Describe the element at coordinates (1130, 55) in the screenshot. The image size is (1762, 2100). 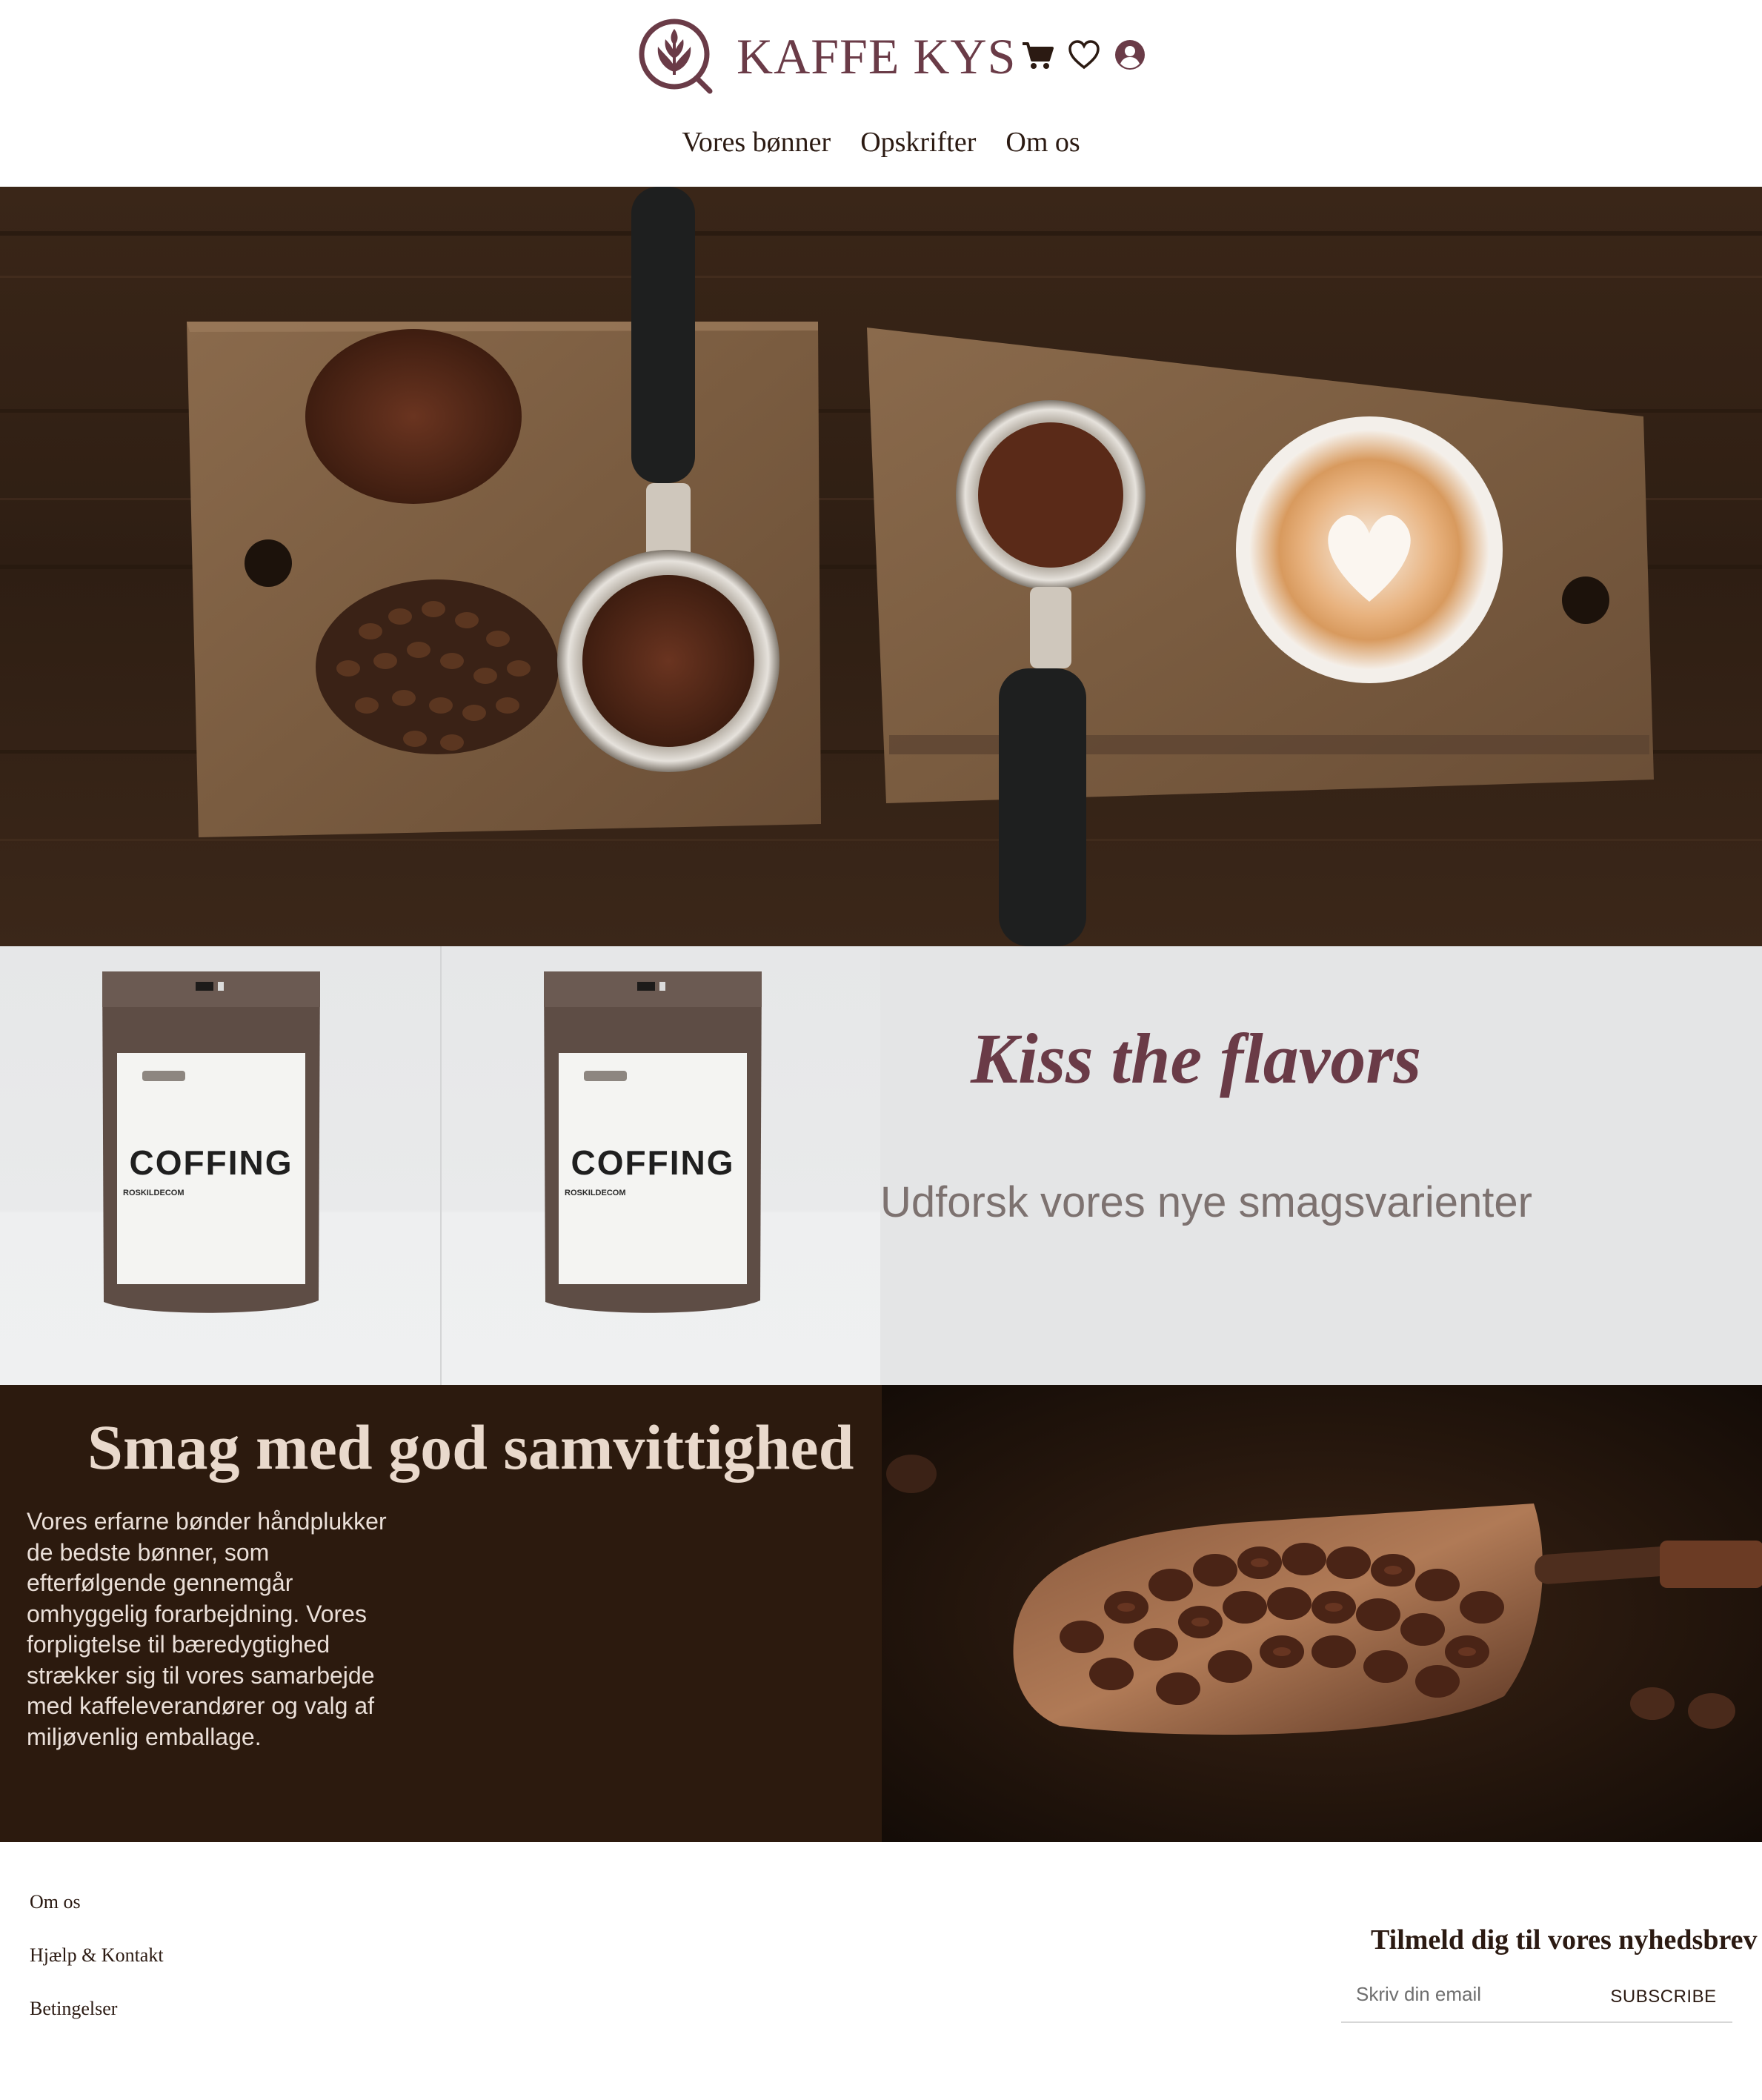
I see `user-icon` at that location.